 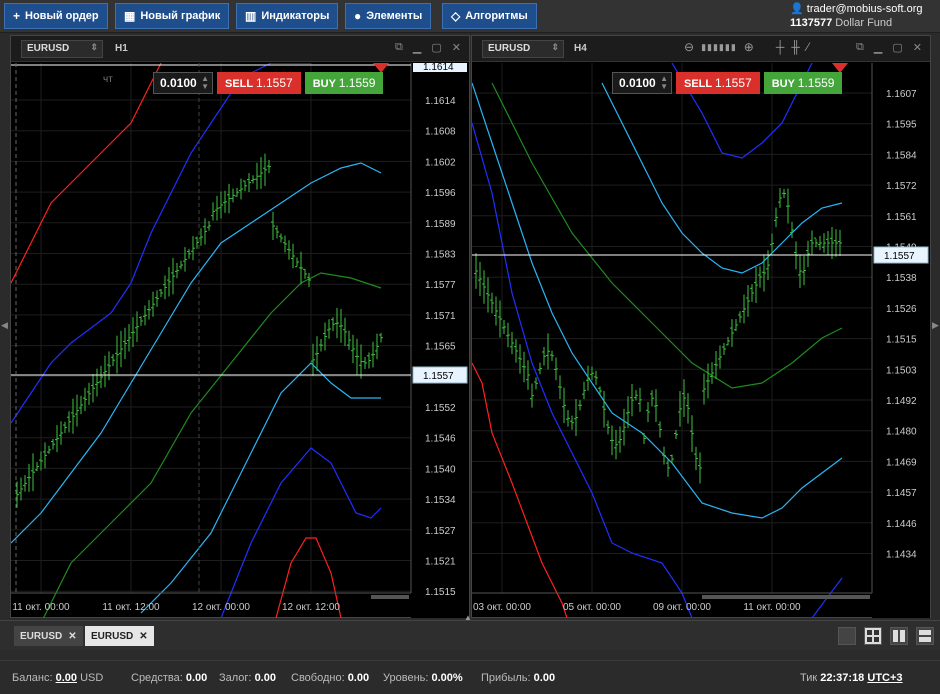 What do you see at coordinates (689, 47) in the screenshot?
I see `zoom-out-icon: ⊖` at bounding box center [689, 47].